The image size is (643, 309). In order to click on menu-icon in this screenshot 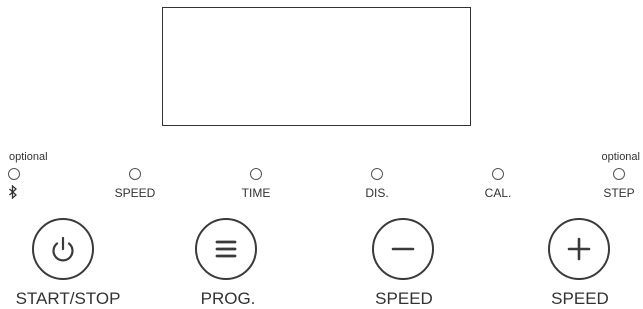, I will do `click(226, 249)`.